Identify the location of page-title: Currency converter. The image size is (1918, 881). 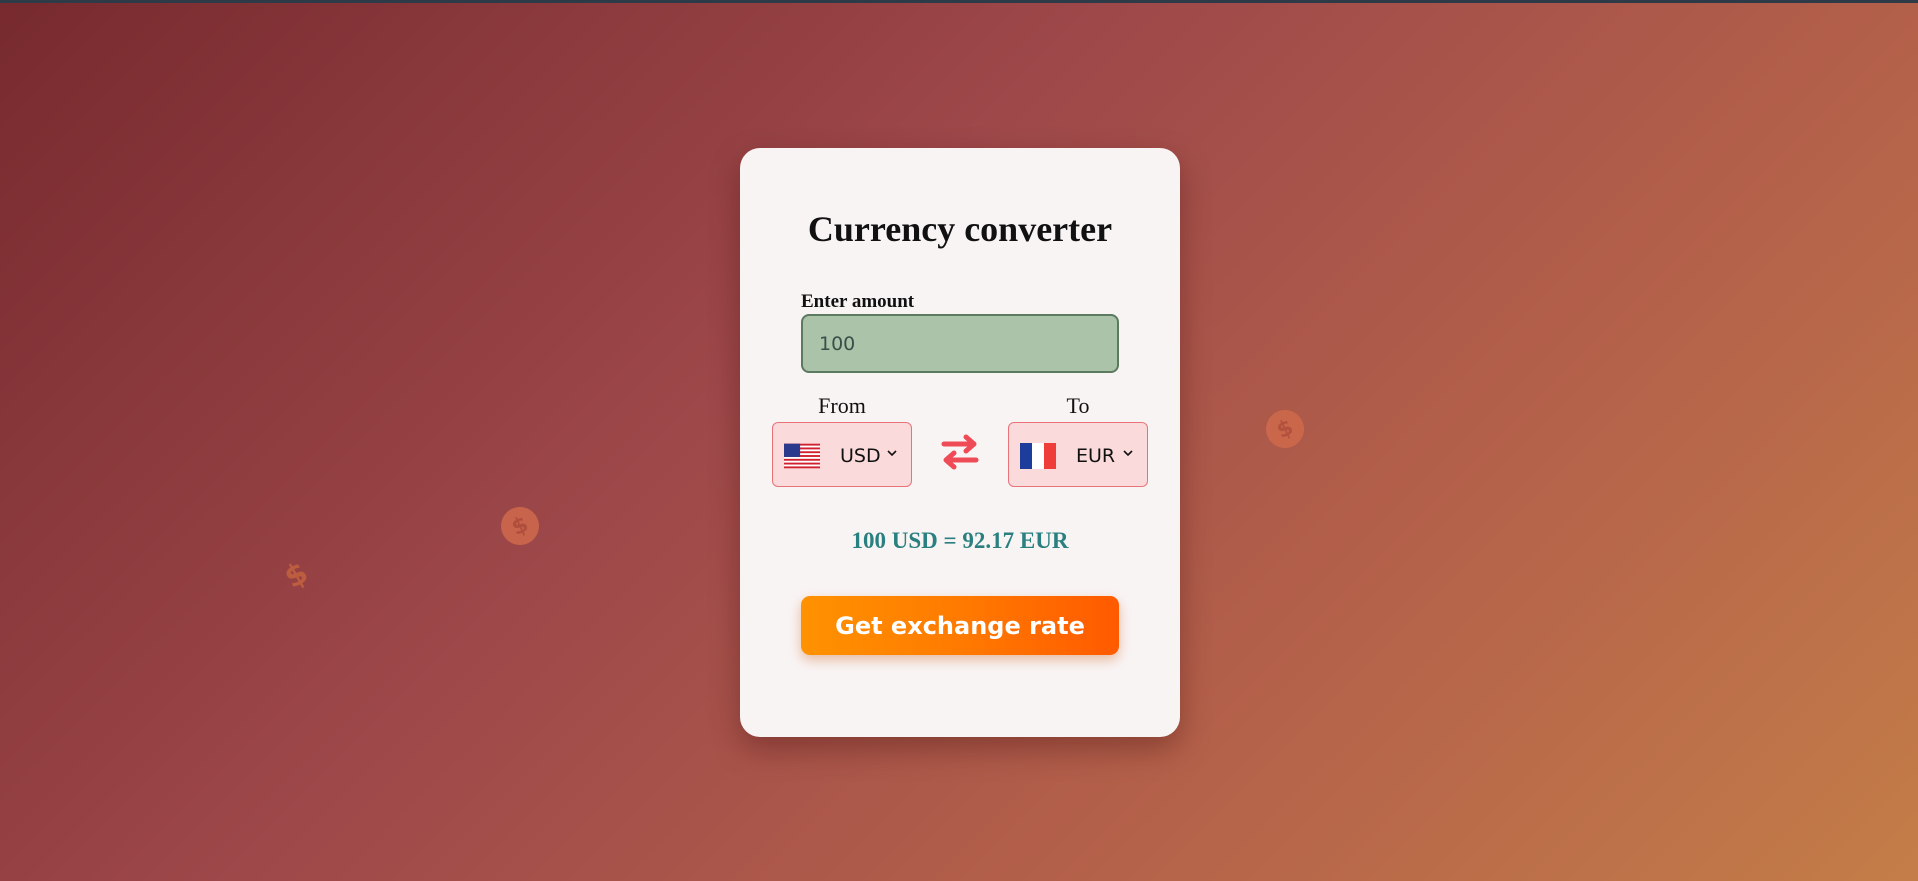
(960, 229).